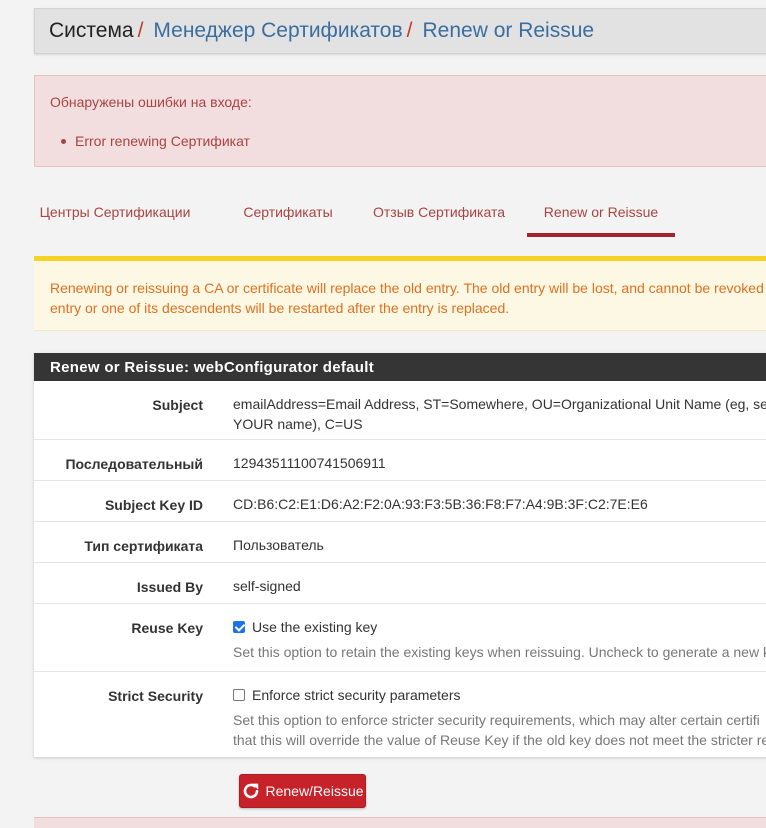  What do you see at coordinates (155, 696) in the screenshot?
I see `strict-security-label: Strict Security` at bounding box center [155, 696].